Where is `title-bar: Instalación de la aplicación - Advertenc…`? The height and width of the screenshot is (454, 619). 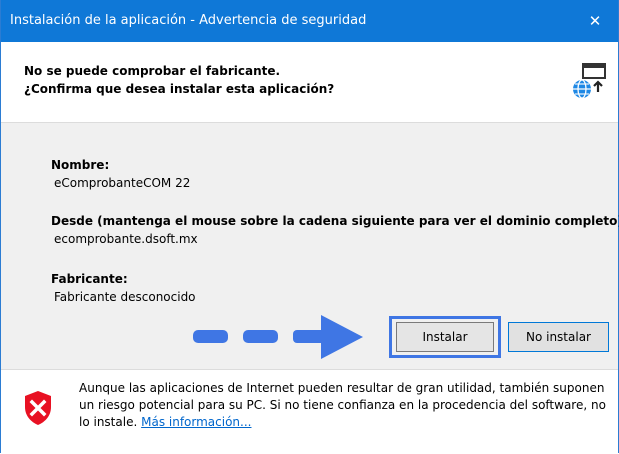 title-bar: Instalación de la aplicación - Advertenc… is located at coordinates (309, 21).